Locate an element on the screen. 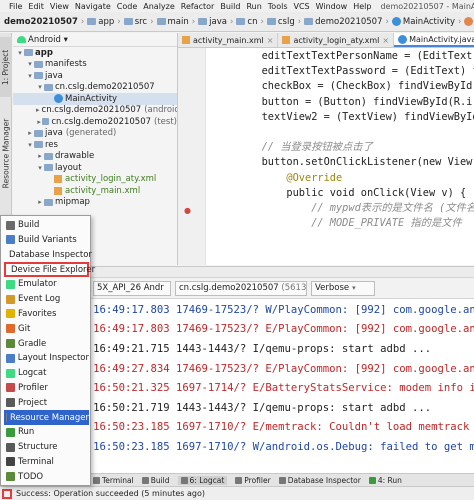 This screenshot has width=474, height=500. menu-build: Build is located at coordinates (230, 6).